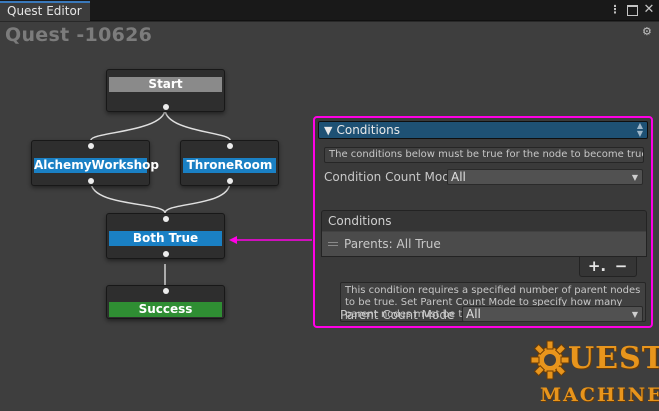 This screenshot has height=411, width=659. Describe the element at coordinates (550, 360) in the screenshot. I see `gear-logo-icon` at that location.